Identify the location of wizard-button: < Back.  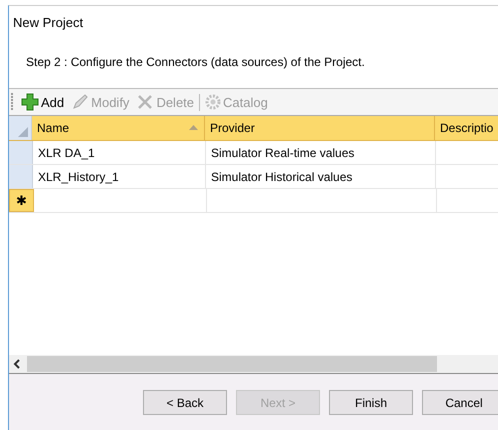
(185, 402).